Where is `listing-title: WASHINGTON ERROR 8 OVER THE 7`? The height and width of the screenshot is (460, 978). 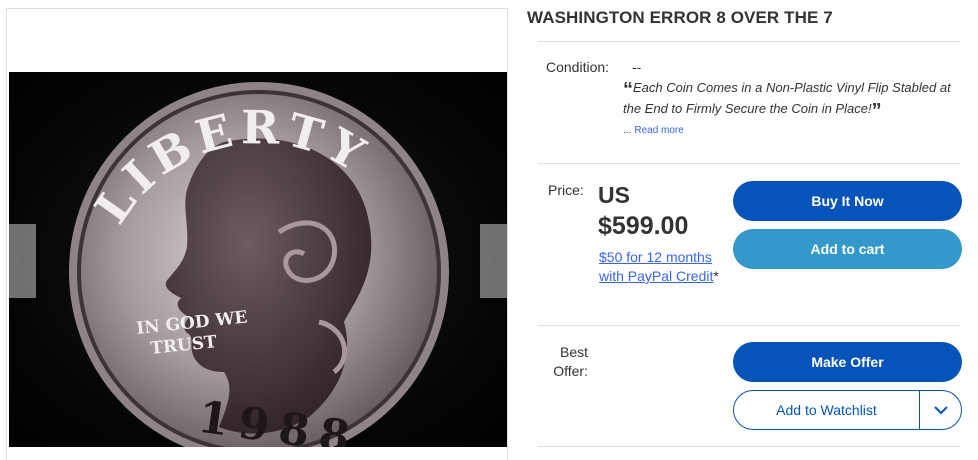 listing-title: WASHINGTON ERROR 8 OVER THE 7 is located at coordinates (680, 17).